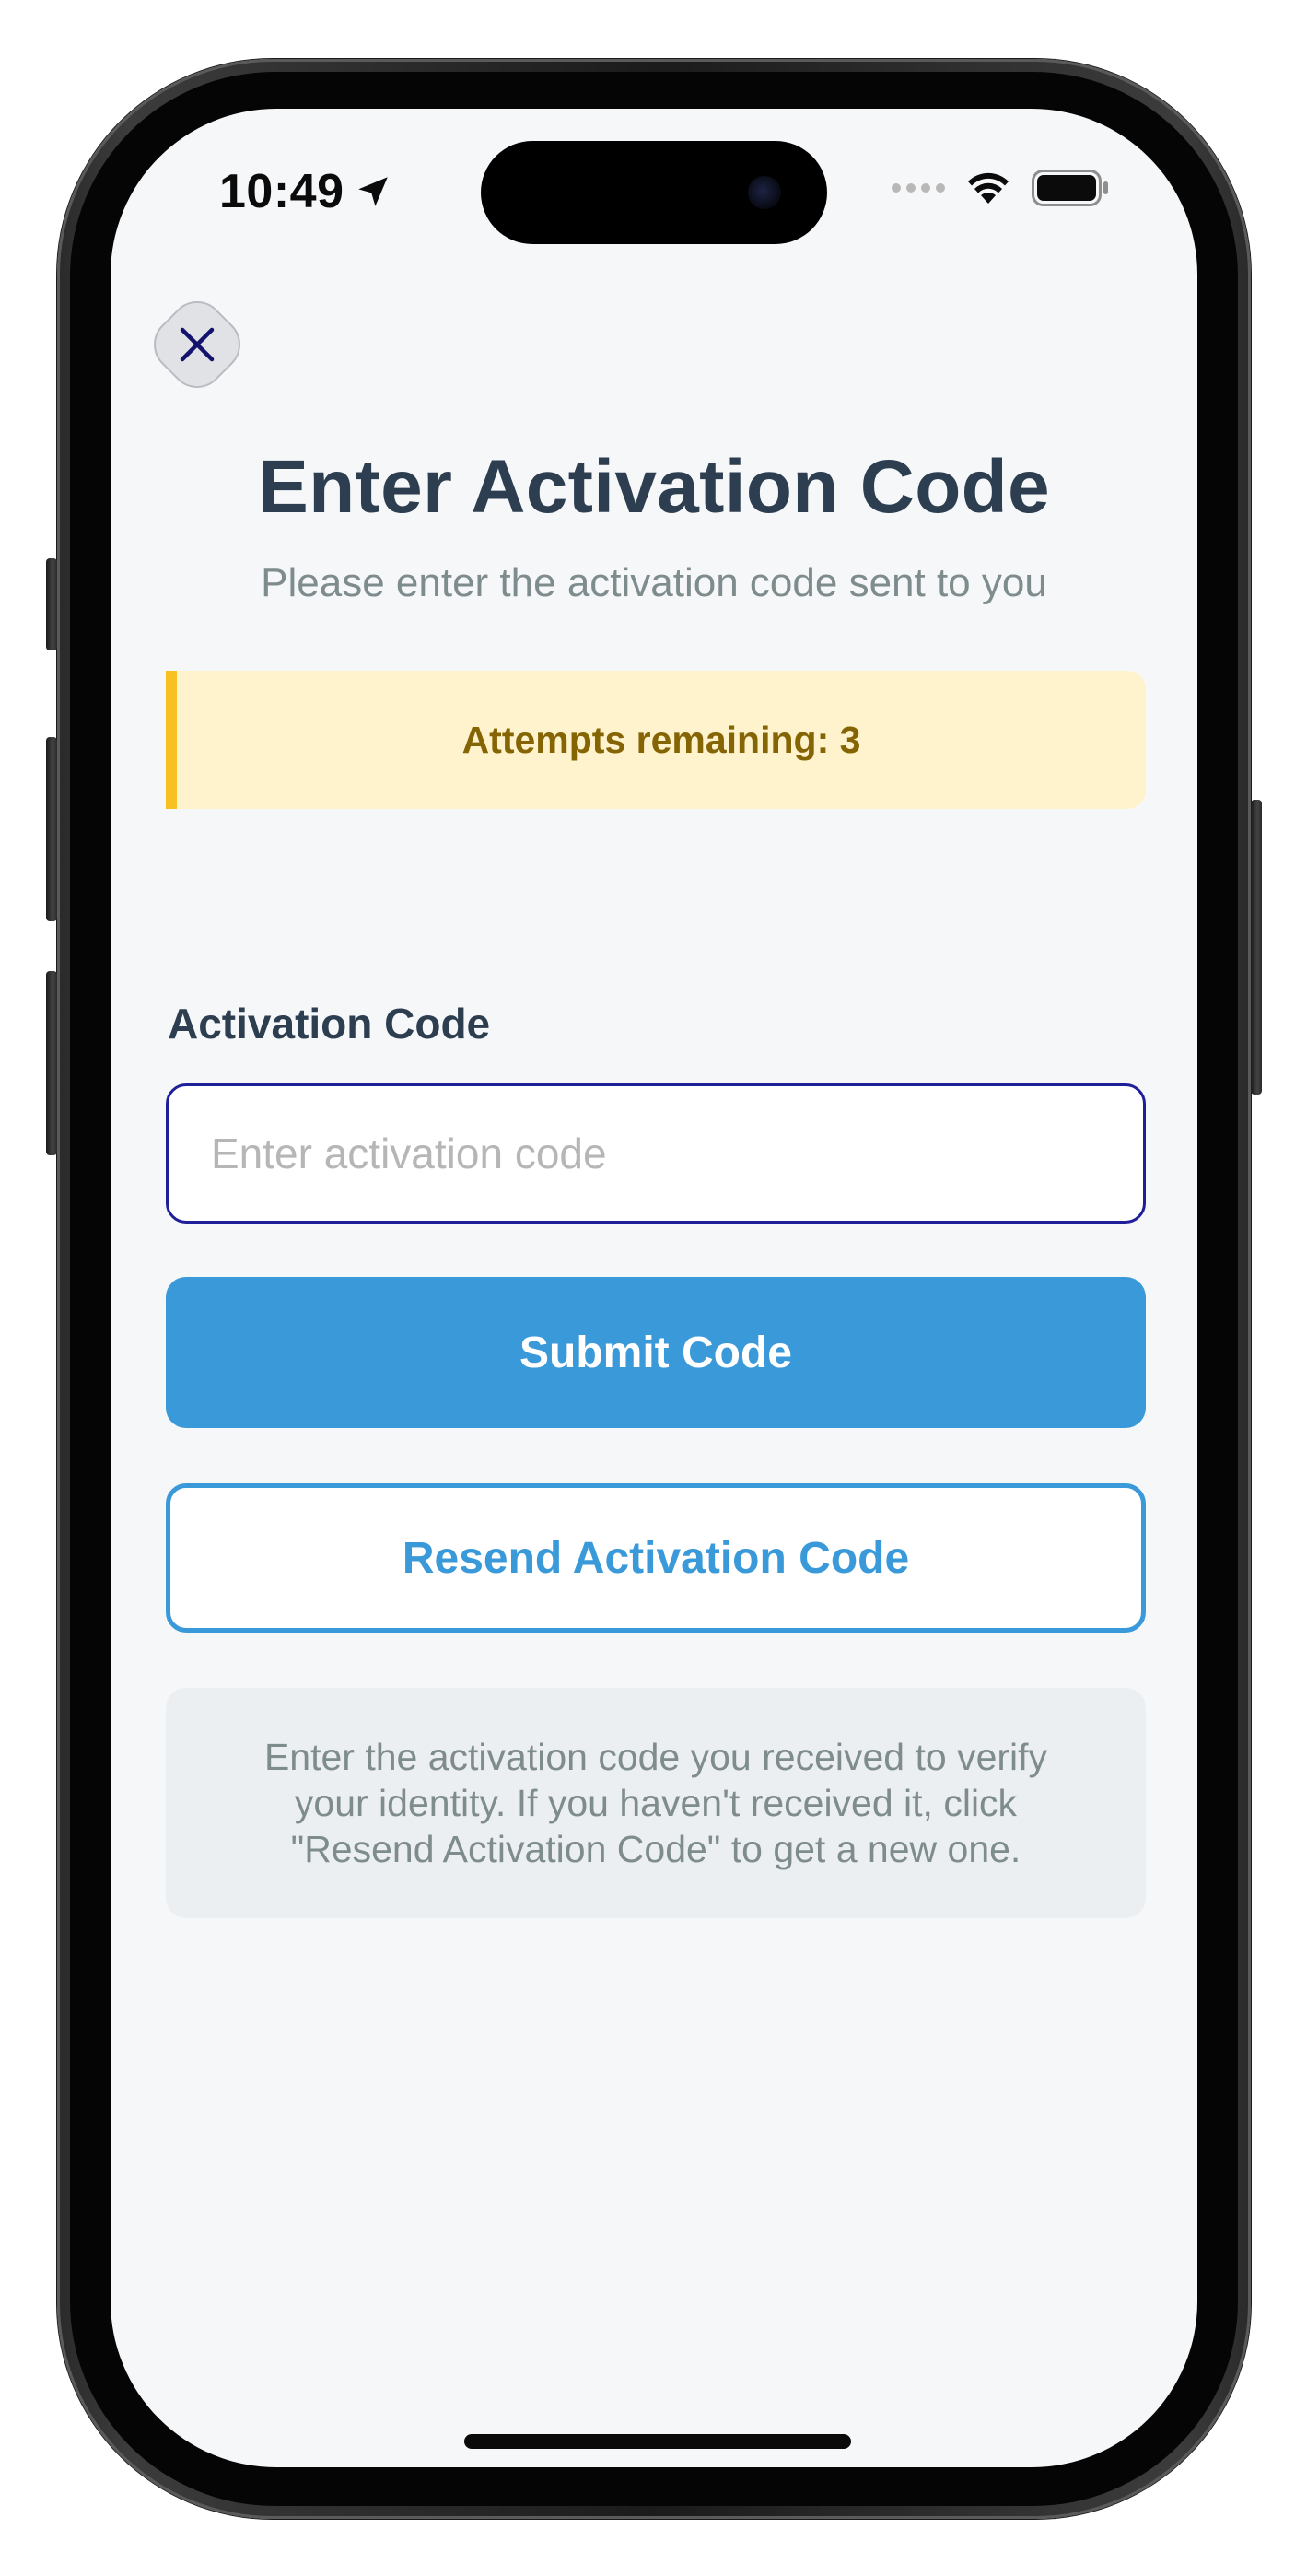  I want to click on attempts-banner: Attempts remaining: 3, so click(656, 740).